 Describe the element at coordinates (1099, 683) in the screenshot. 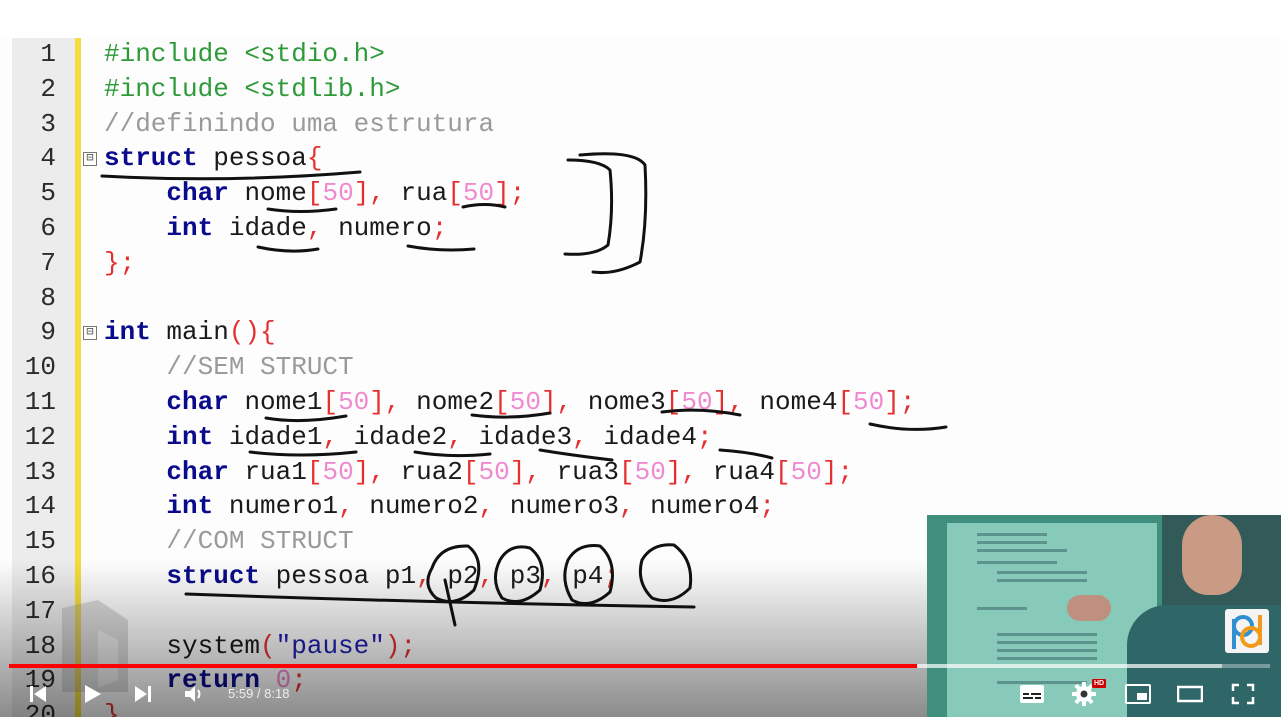

I see `hd-badge: HD` at that location.